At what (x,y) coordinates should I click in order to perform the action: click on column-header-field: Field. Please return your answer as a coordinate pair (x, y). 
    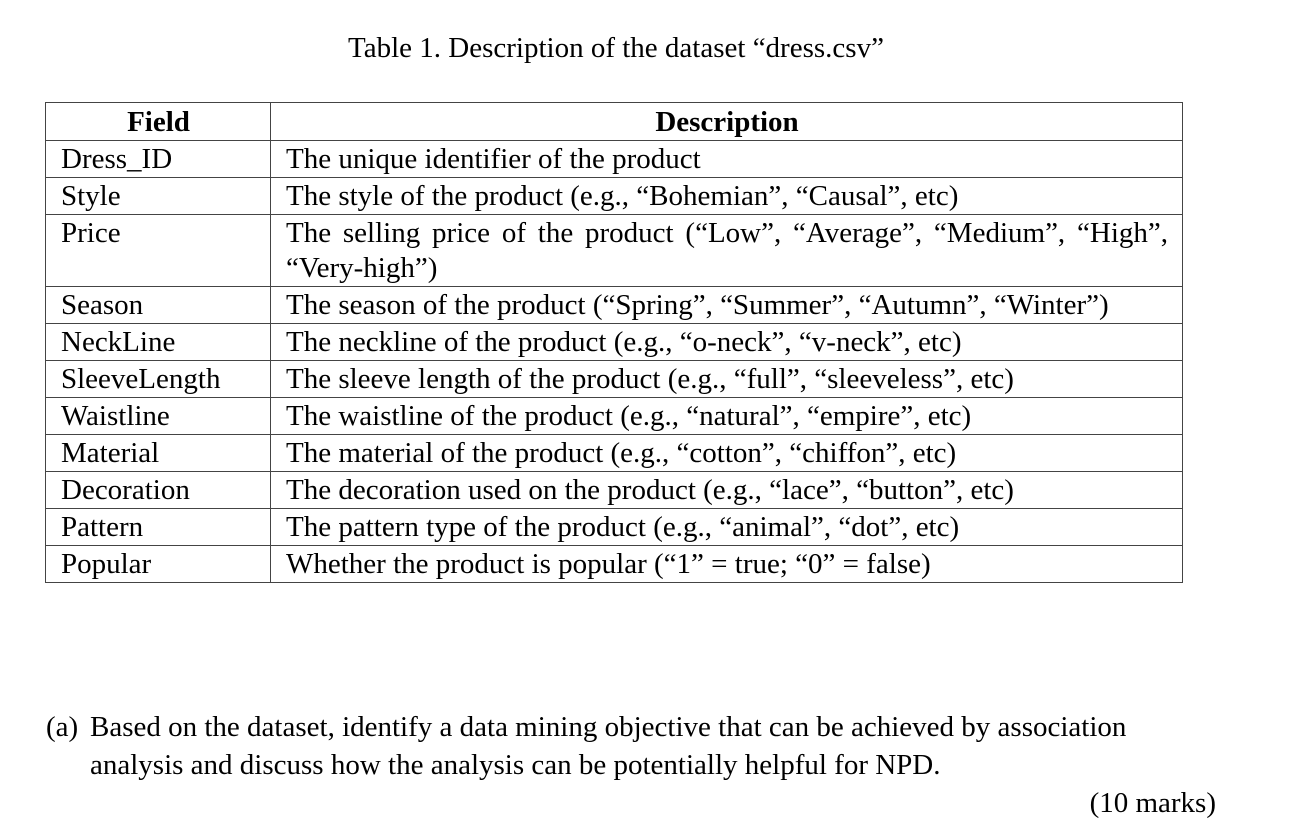
    Looking at the image, I should click on (158, 121).